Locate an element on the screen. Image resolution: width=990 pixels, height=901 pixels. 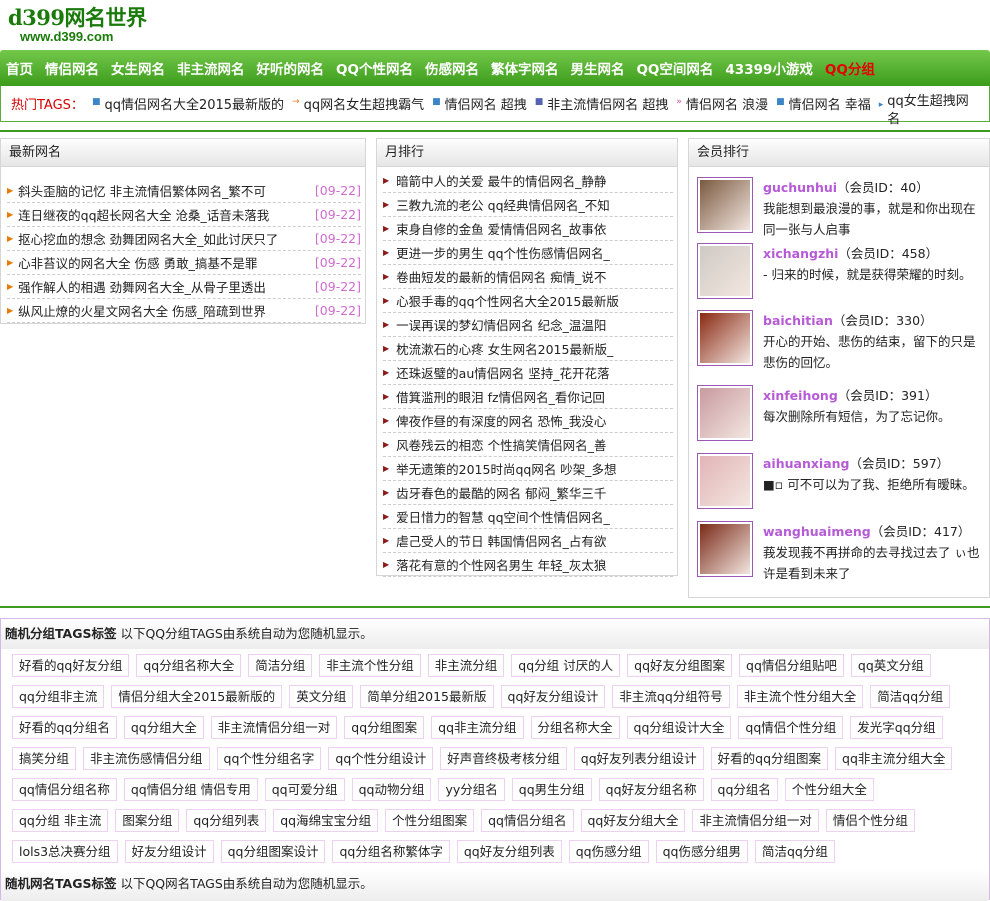
nav-link: 非主流网名 is located at coordinates (211, 68).